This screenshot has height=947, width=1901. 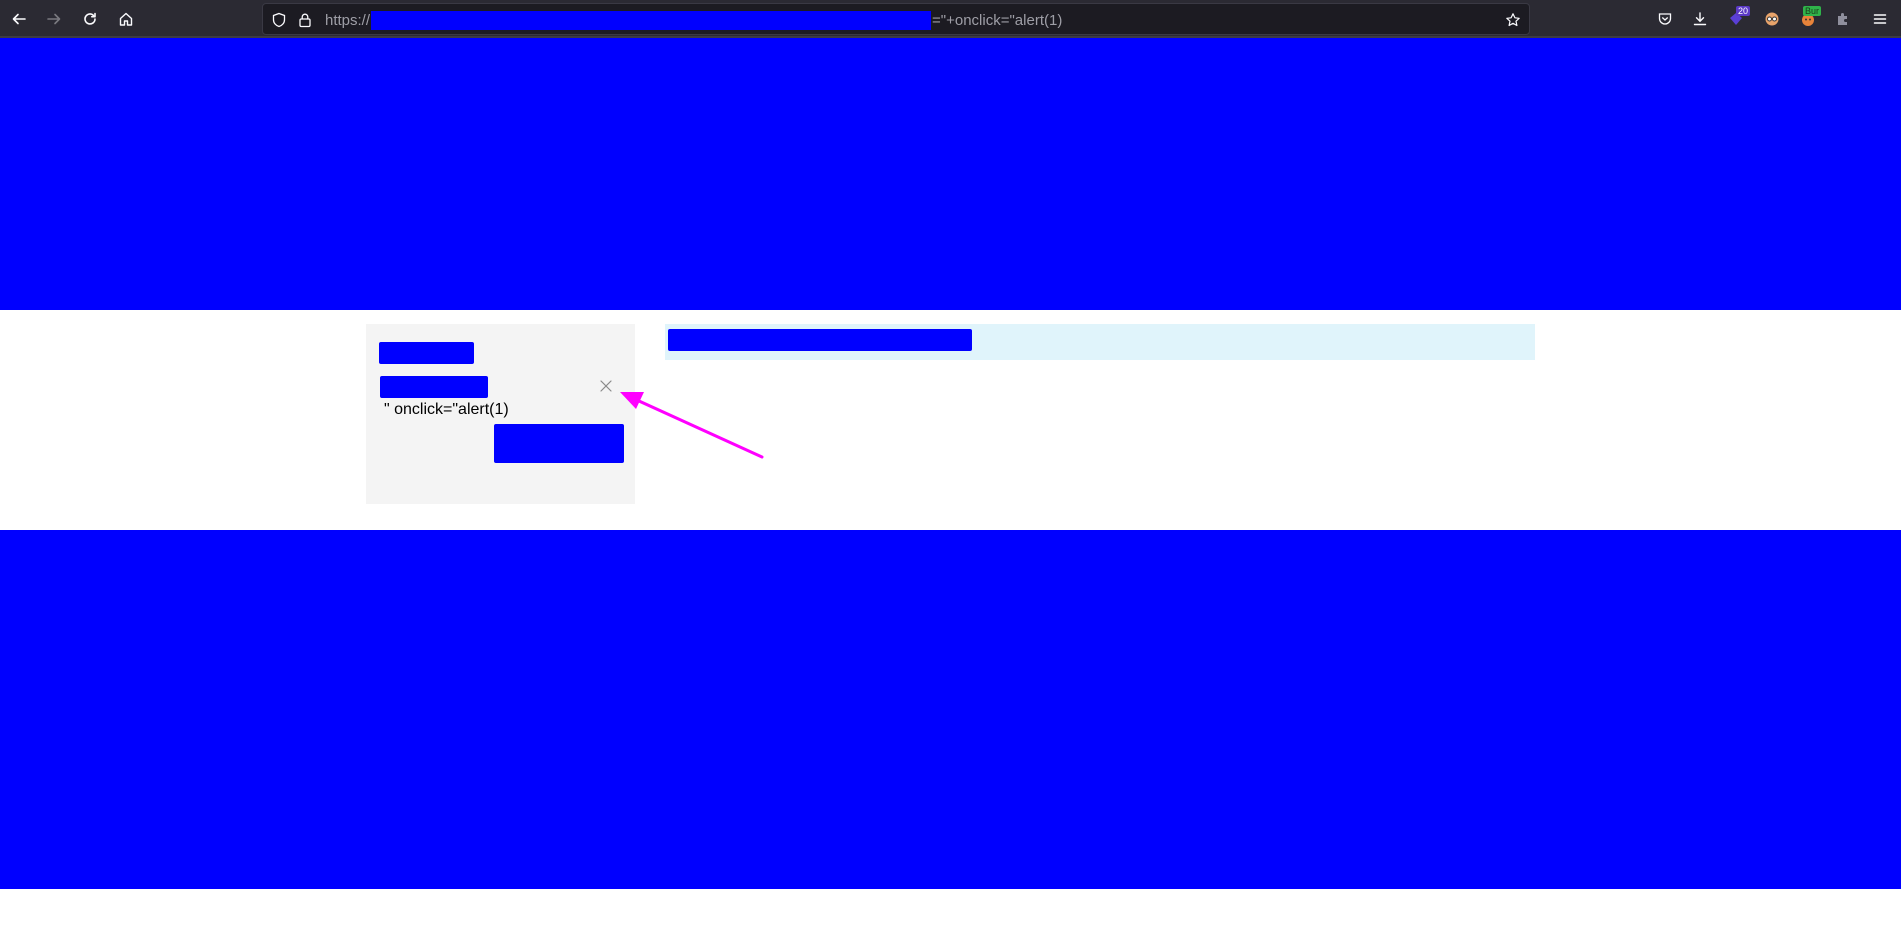 I want to click on arrow-right-icon, so click(x=54, y=19).